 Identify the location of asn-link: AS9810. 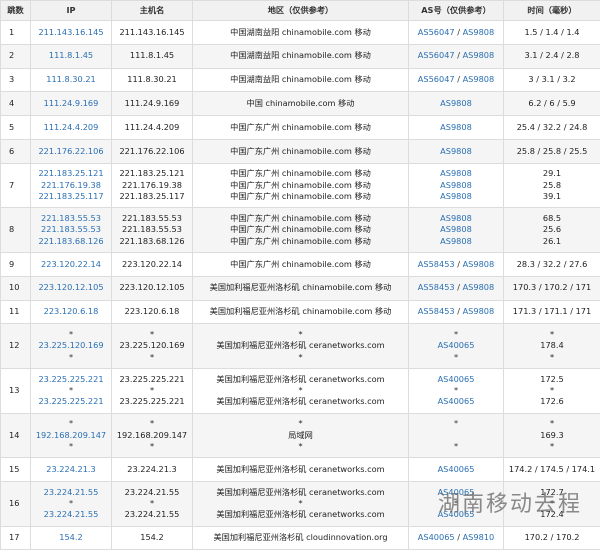
(479, 537).